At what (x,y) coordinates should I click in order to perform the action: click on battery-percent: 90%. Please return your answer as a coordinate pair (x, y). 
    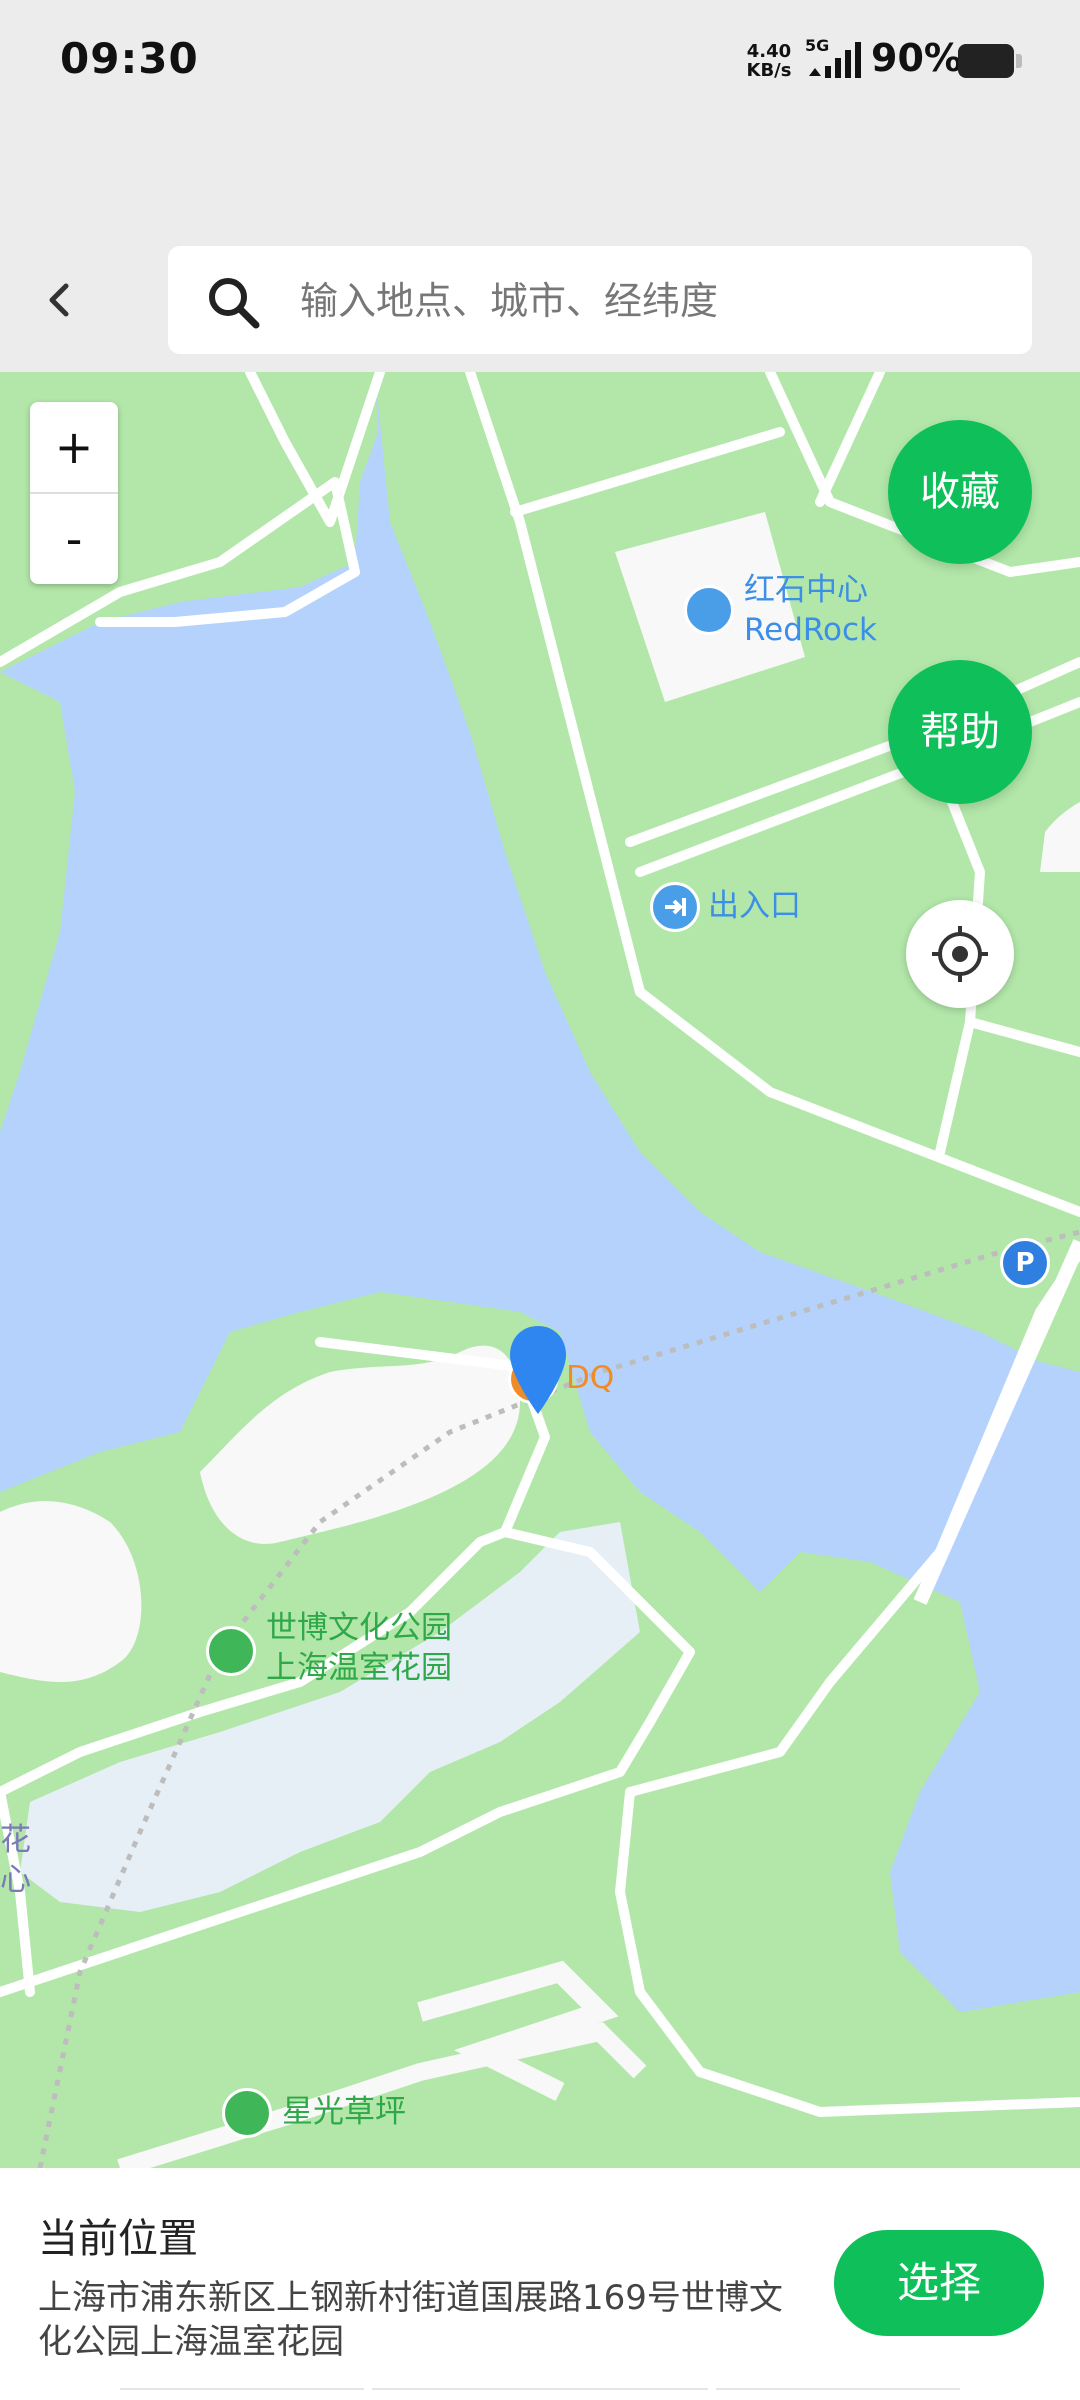
    Looking at the image, I should click on (916, 58).